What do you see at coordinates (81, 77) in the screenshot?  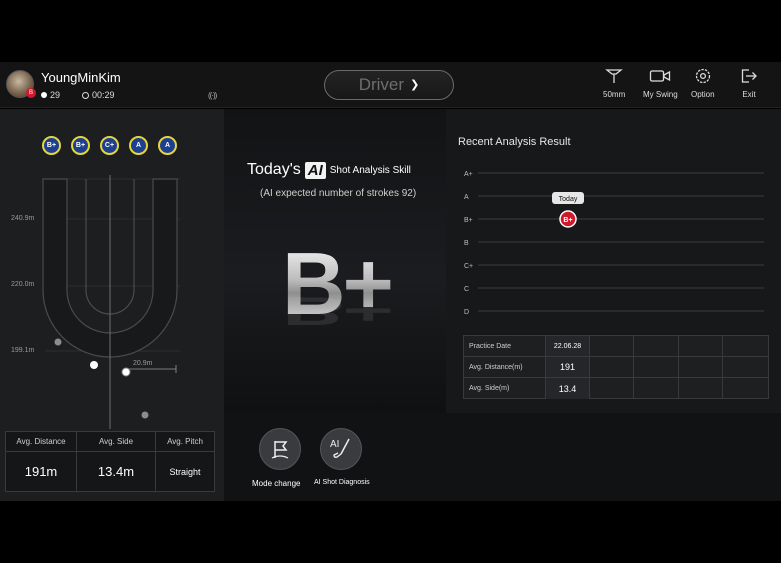 I see `username: YoungMinKim` at bounding box center [81, 77].